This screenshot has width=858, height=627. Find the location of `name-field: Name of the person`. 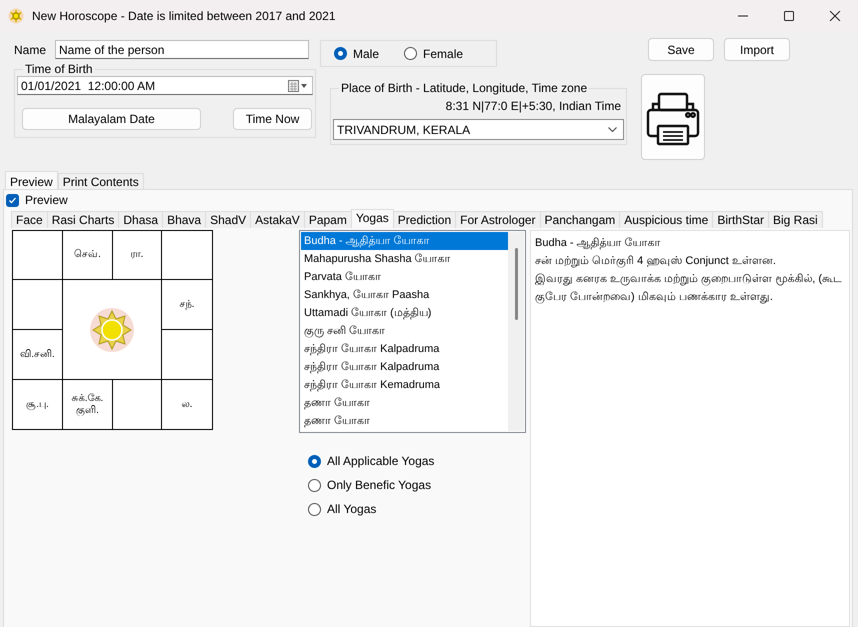

name-field: Name of the person is located at coordinates (182, 49).